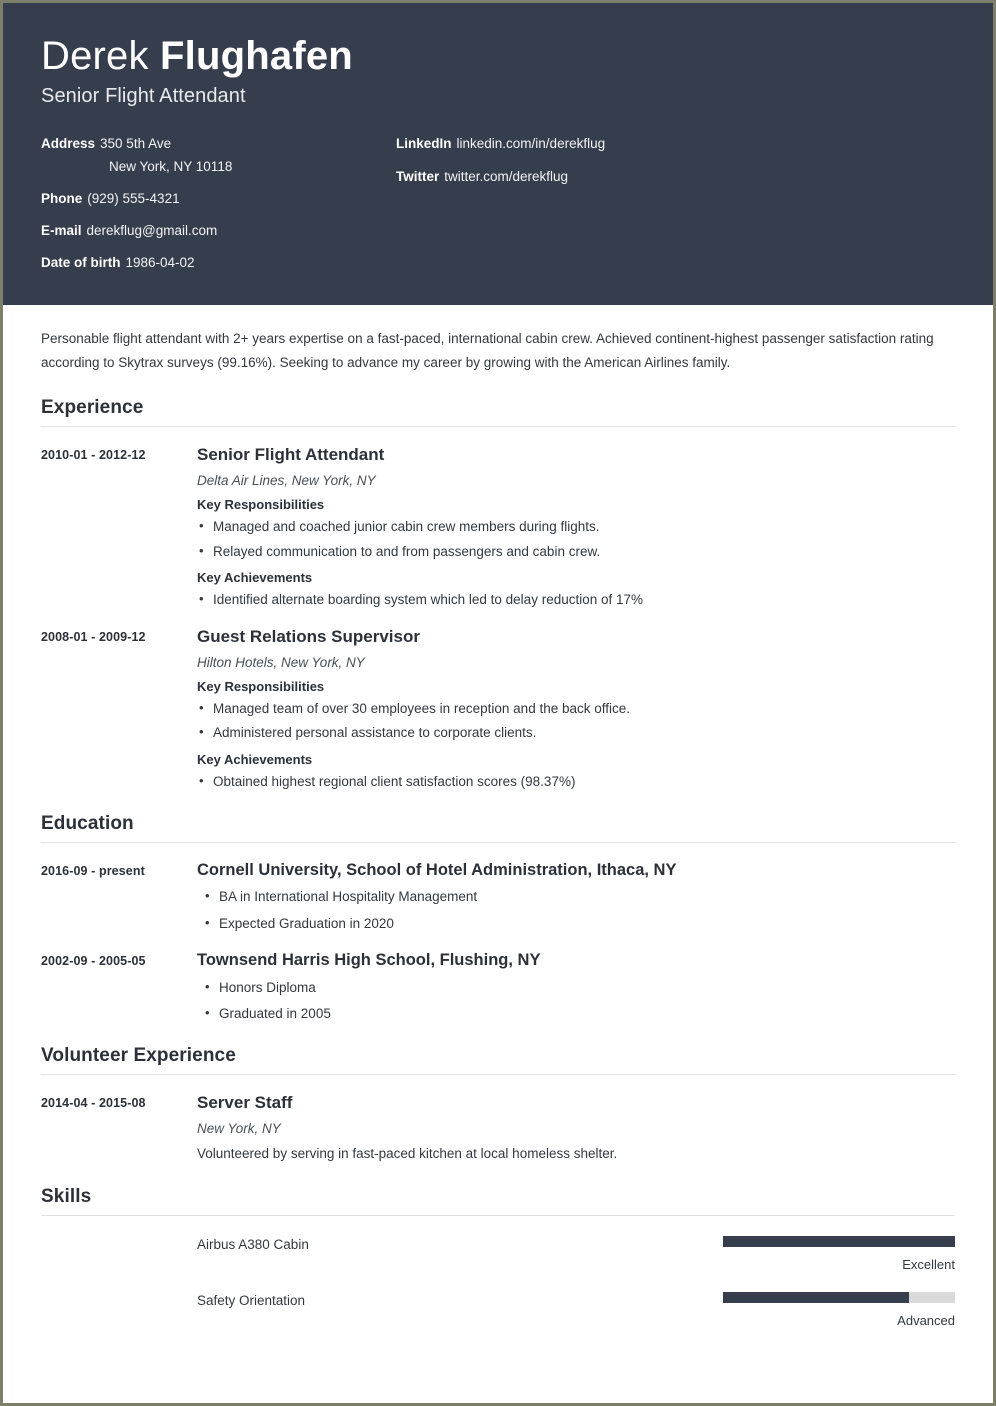 Image resolution: width=996 pixels, height=1406 pixels. I want to click on entry-title: Guest Relations Supervisor, so click(308, 636).